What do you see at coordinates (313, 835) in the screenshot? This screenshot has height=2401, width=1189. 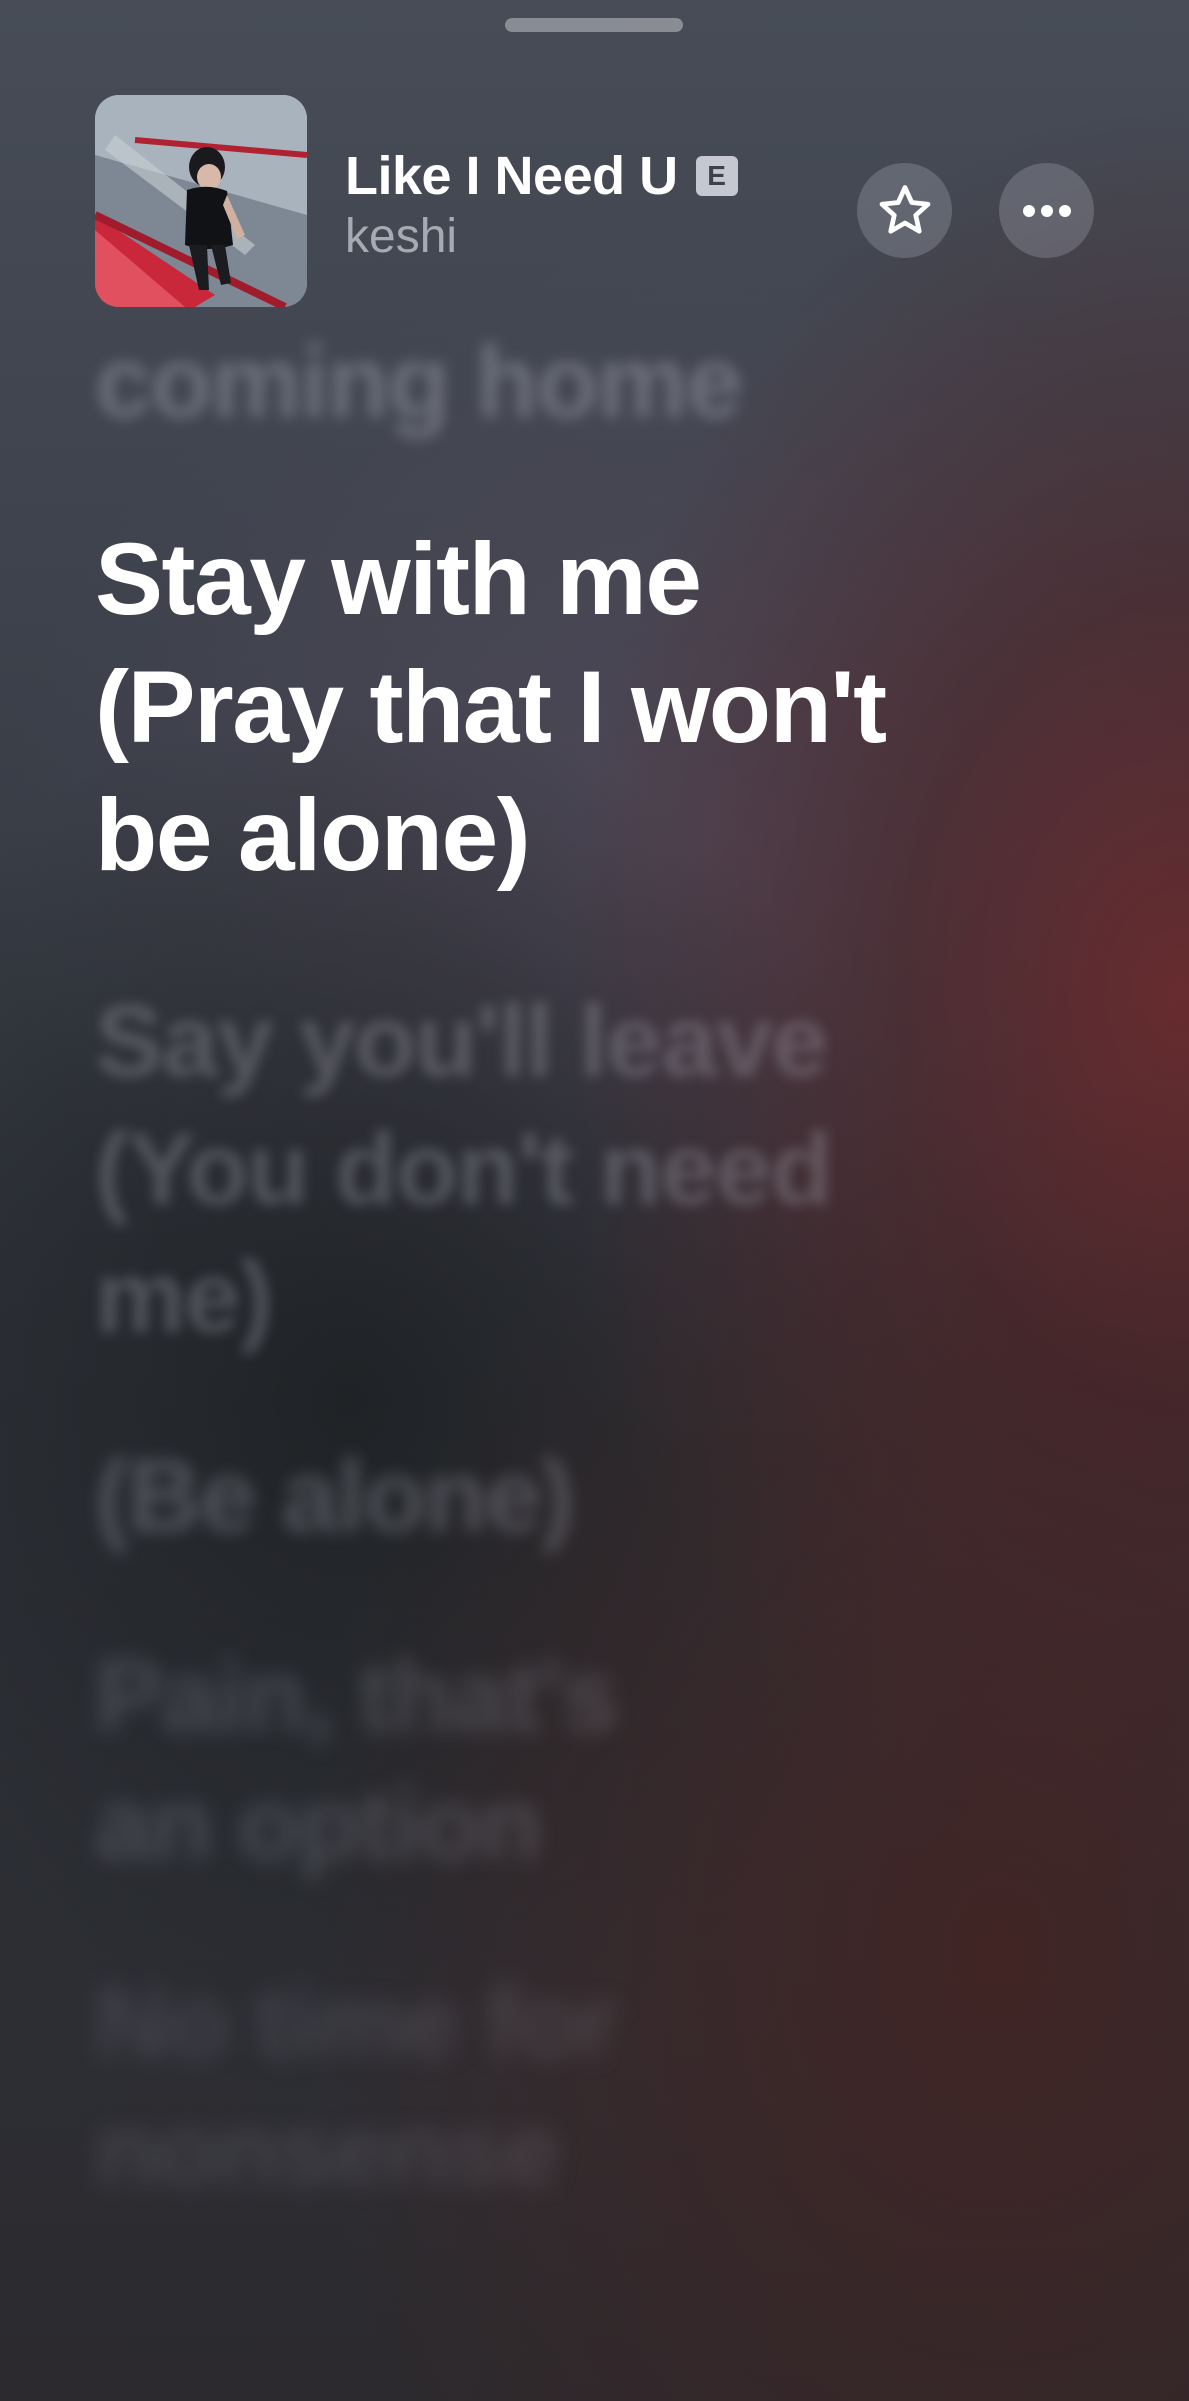 I see `lyric-text: be alone)` at bounding box center [313, 835].